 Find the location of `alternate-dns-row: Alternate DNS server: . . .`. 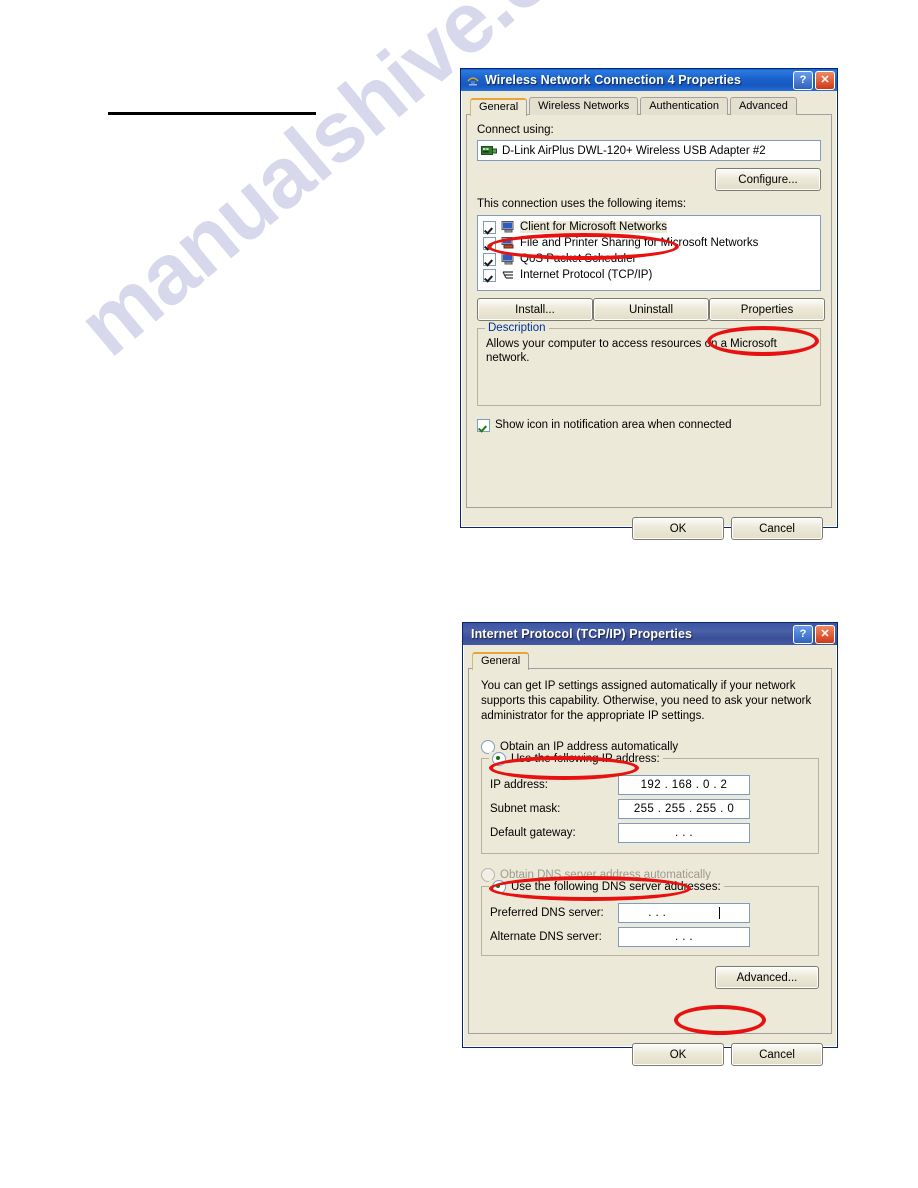

alternate-dns-row: Alternate DNS server: . . . is located at coordinates (650, 937).